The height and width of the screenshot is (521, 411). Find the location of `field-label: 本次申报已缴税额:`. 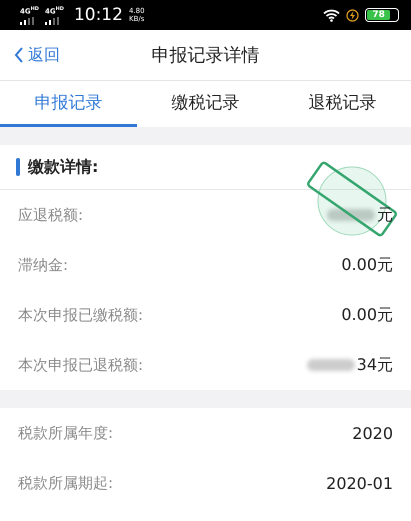

field-label: 本次申报已缴税额: is located at coordinates (81, 315).